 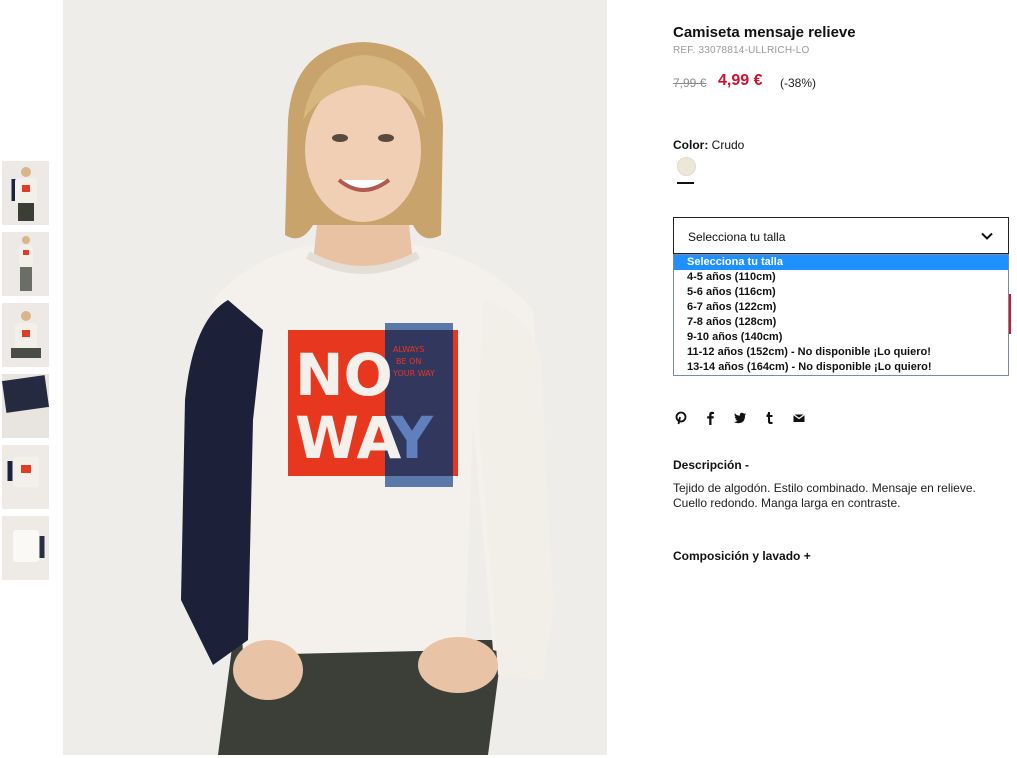 I want to click on chevron-down-icon, so click(x=987, y=236).